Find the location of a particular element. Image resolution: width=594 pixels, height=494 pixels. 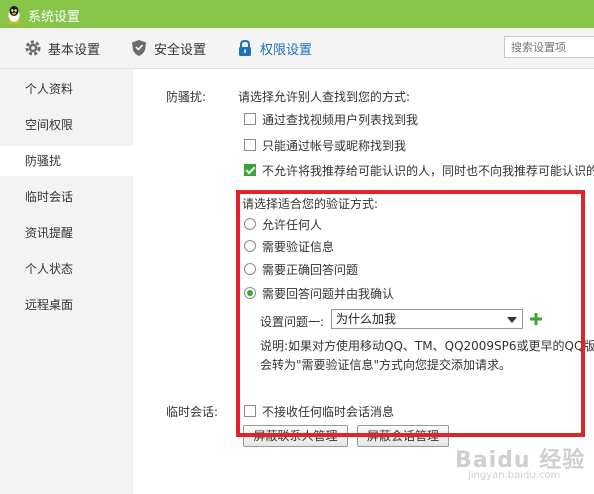

verify-method-prompt: 请选择适合您的验证方式: is located at coordinates (310, 204).